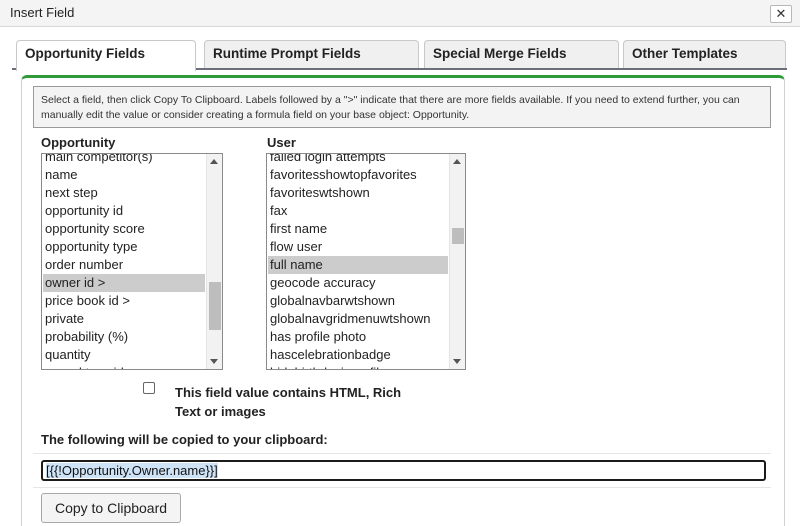 The height and width of the screenshot is (526, 800). I want to click on list-item: flow user, so click(358, 247).